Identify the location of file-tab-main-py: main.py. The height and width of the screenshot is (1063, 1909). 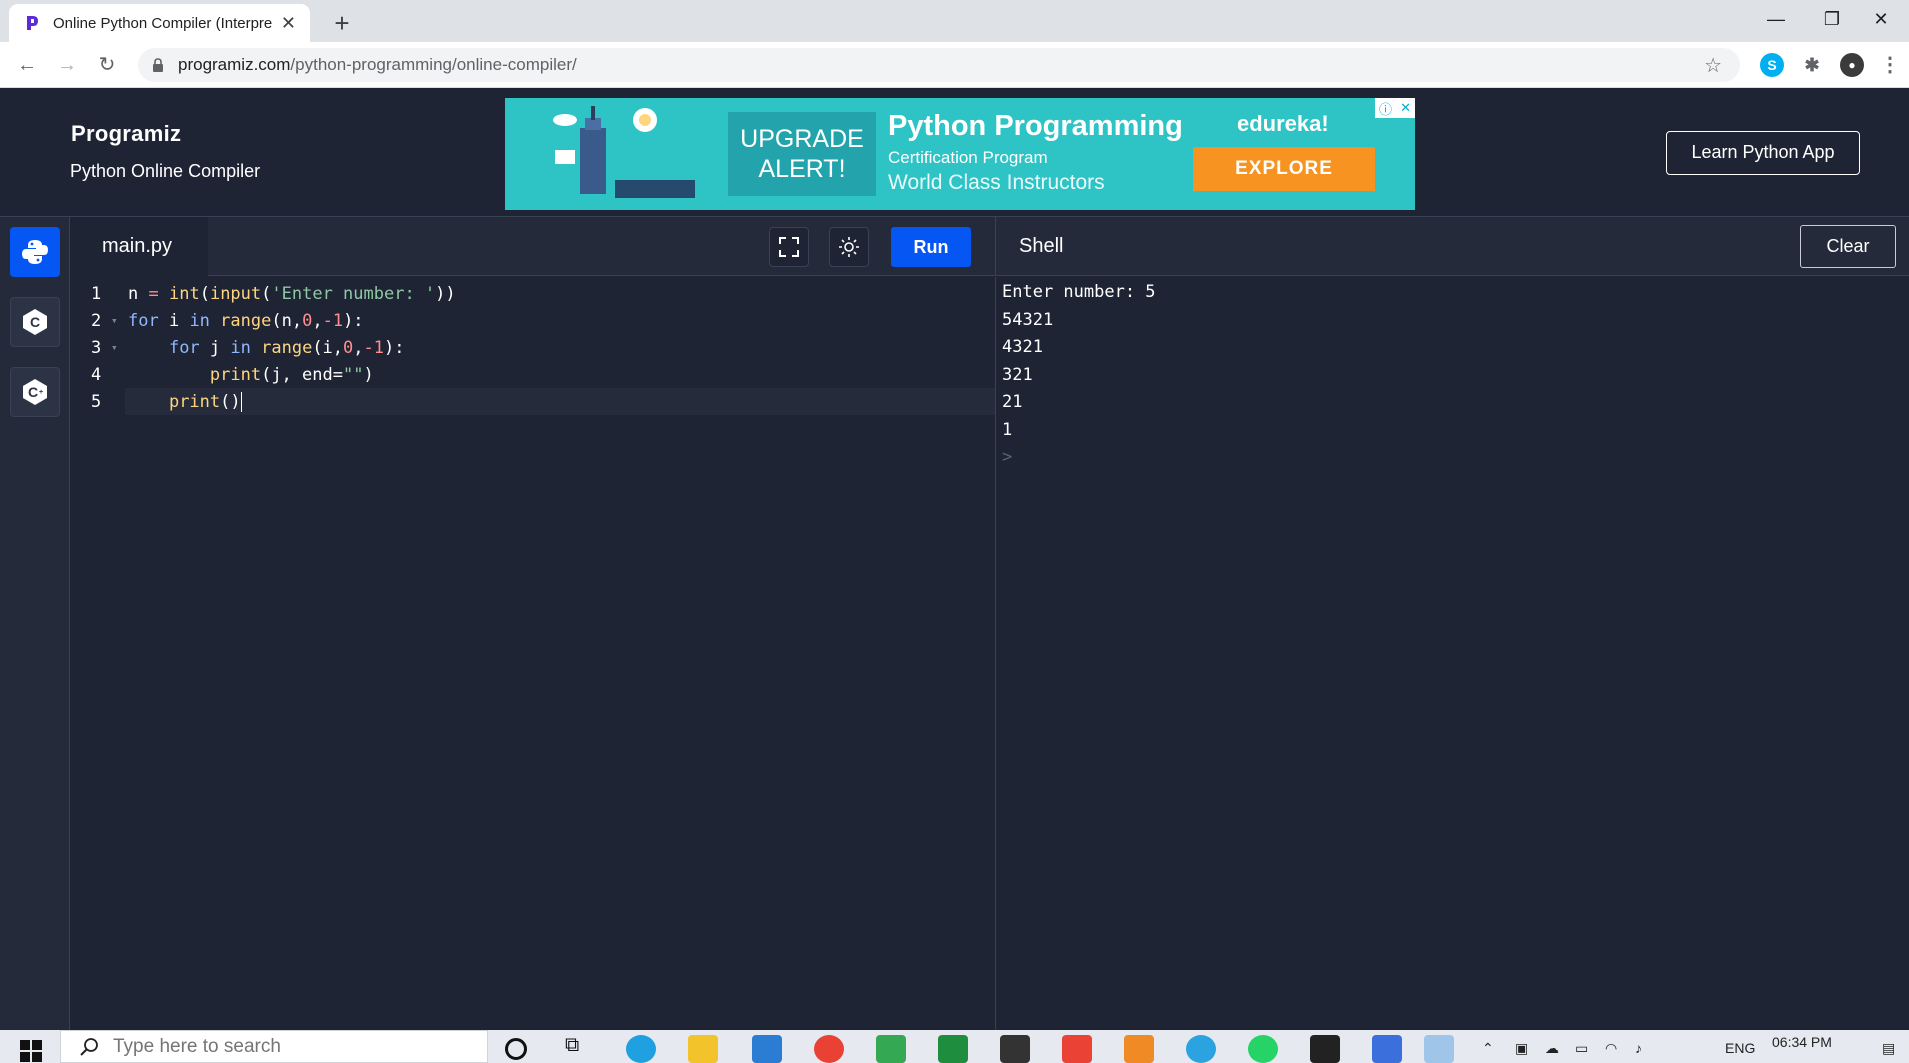
(139, 246).